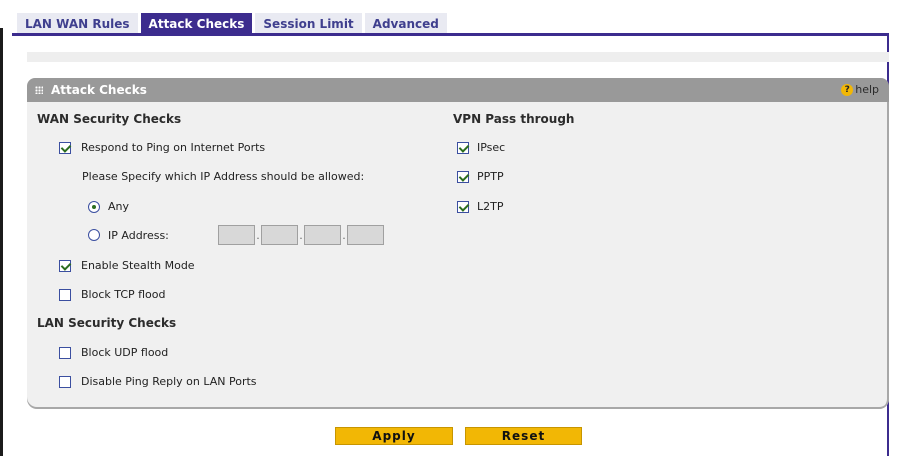  I want to click on ipsec-checkbox, so click(463, 147).